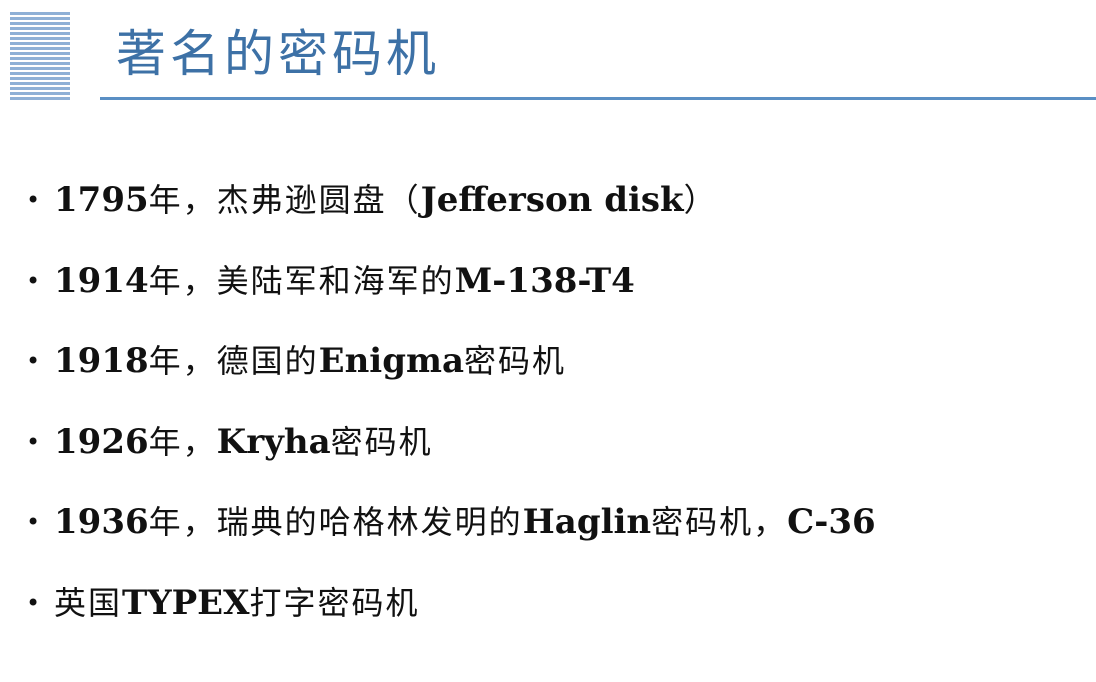 Image resolution: width=1096 pixels, height=682 pixels. Describe the element at coordinates (273, 441) in the screenshot. I see `item-bold-text: Kryha` at that location.